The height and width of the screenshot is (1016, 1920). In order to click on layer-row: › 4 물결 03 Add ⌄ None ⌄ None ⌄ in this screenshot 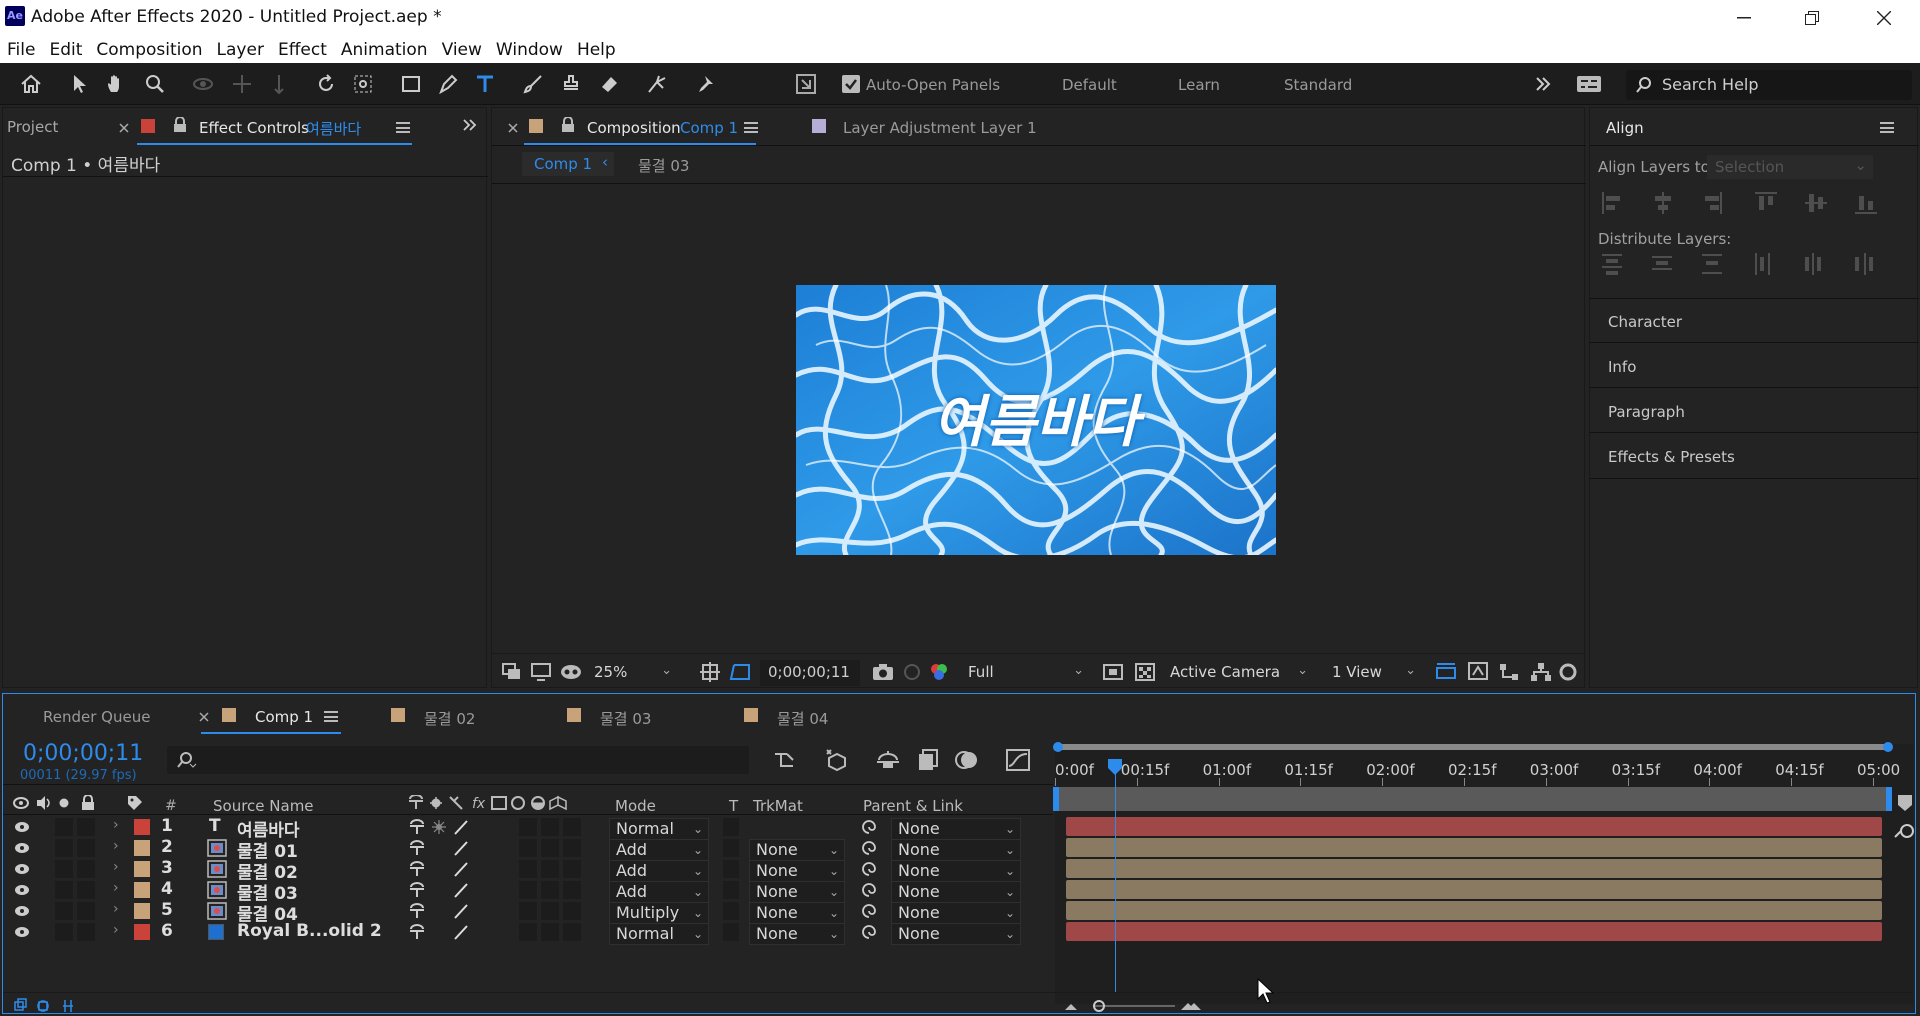, I will do `click(528, 891)`.